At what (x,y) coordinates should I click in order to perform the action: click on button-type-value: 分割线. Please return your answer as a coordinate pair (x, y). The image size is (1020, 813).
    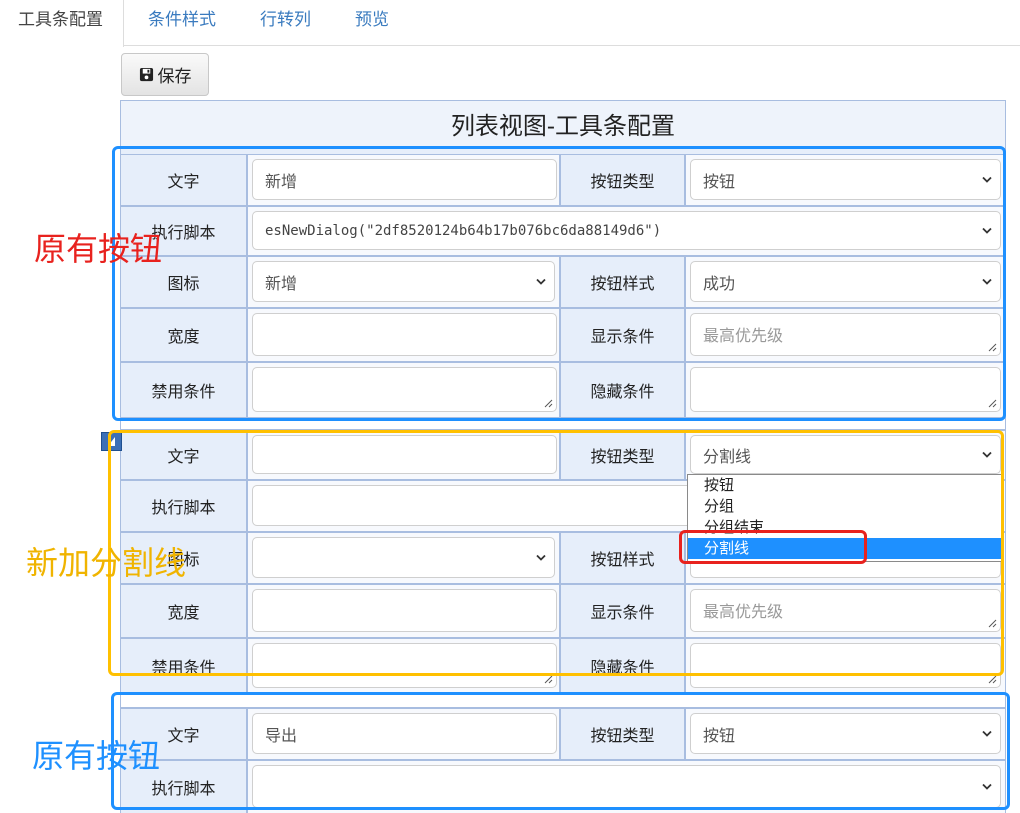
    Looking at the image, I should click on (727, 456).